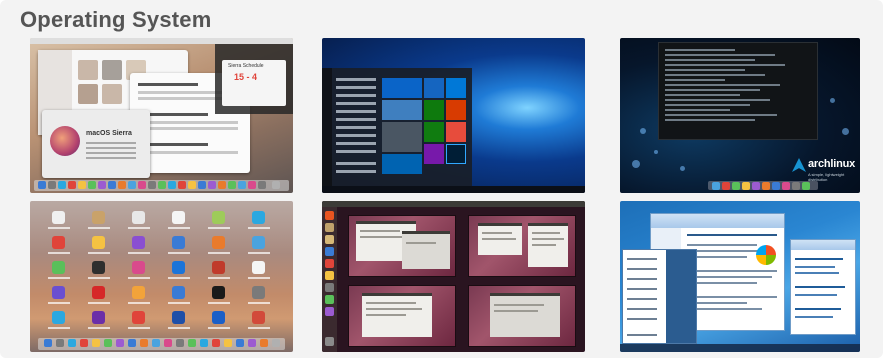 Image resolution: width=883 pixels, height=358 pixels. I want to click on help-window, so click(823, 287).